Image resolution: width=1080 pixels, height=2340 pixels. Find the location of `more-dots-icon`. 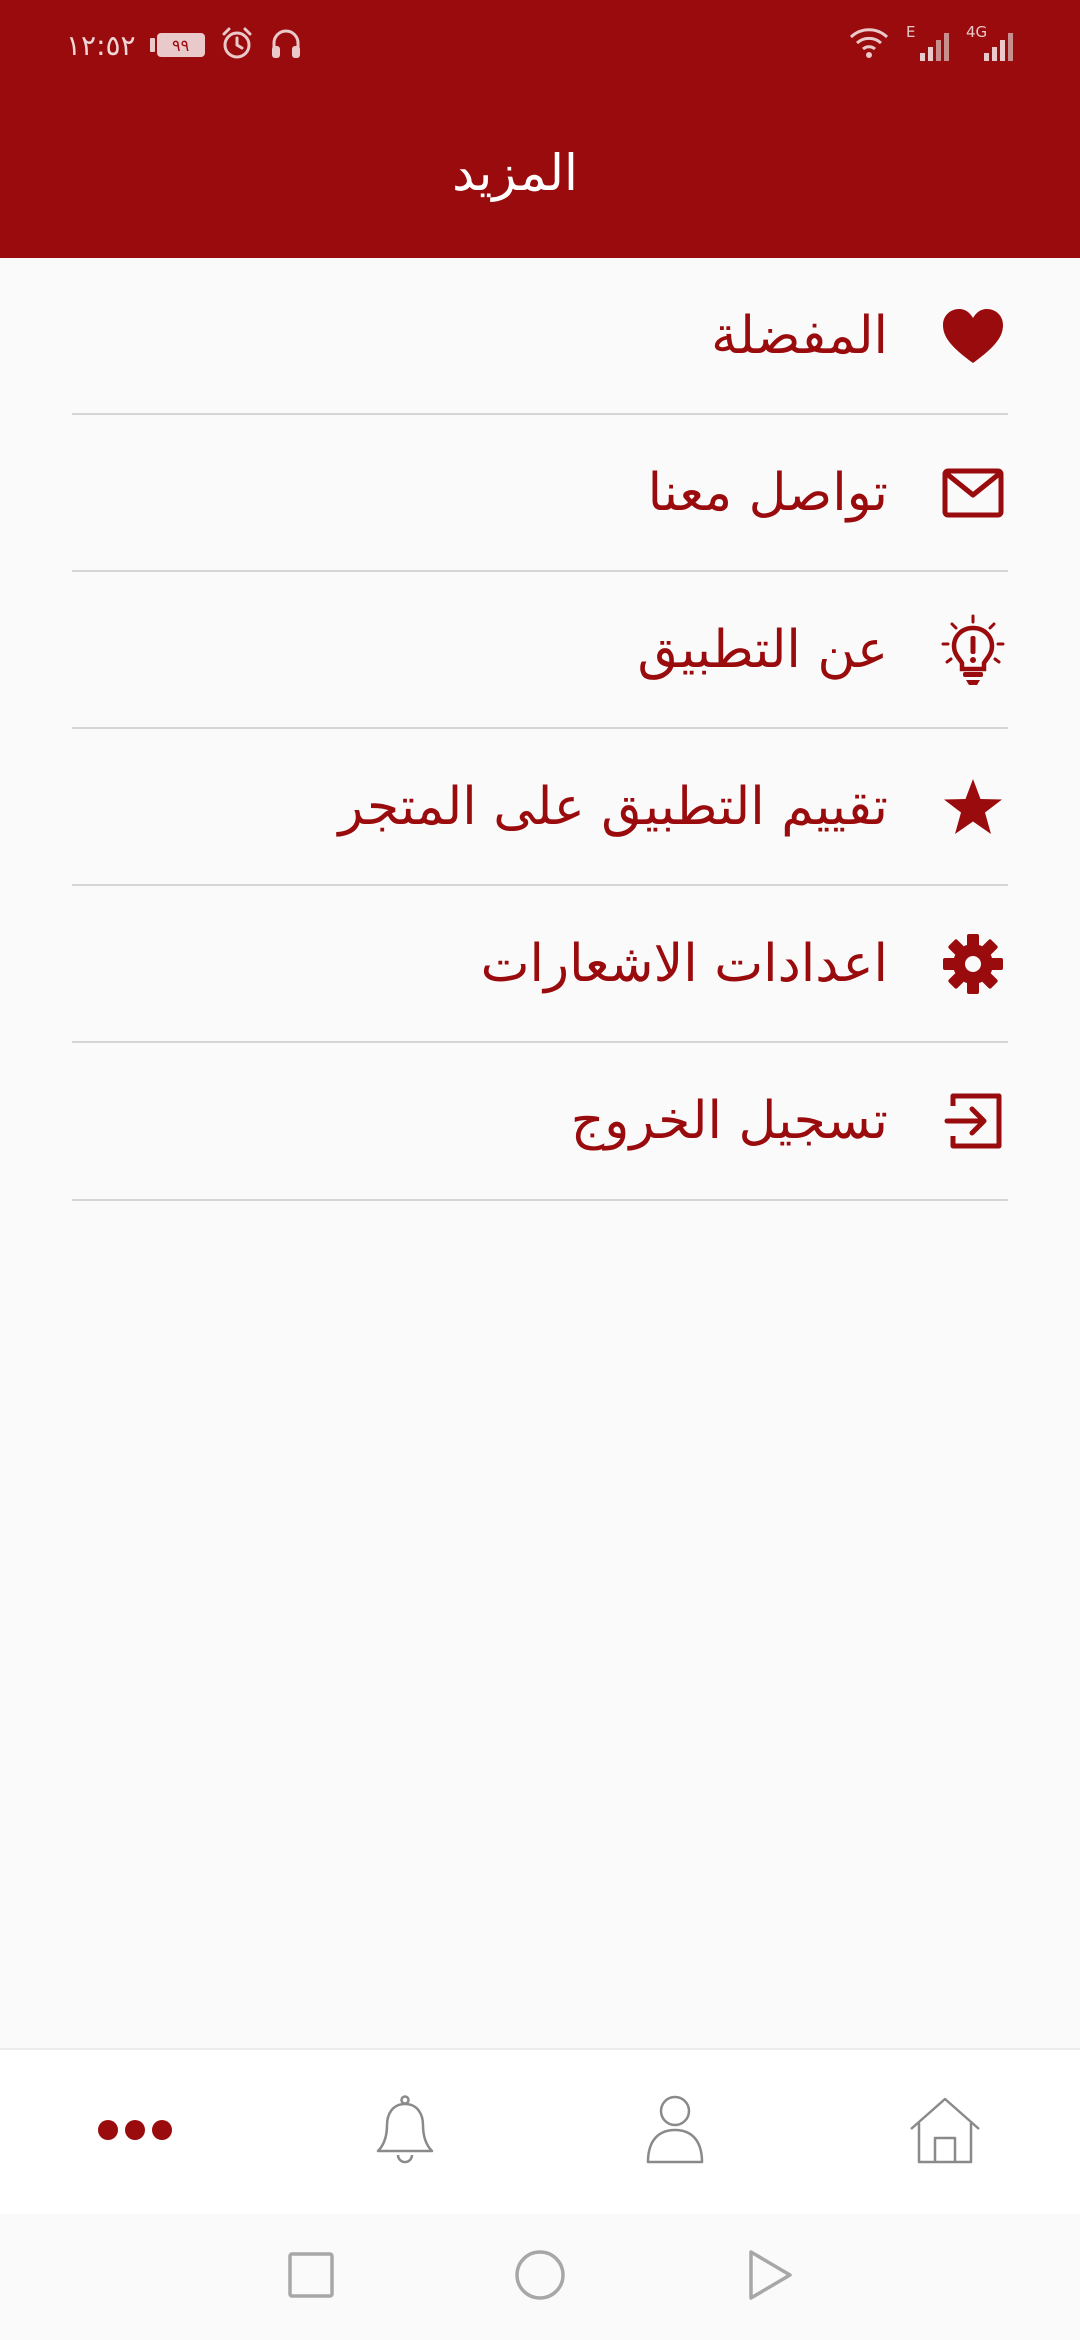

more-dots-icon is located at coordinates (135, 2132).